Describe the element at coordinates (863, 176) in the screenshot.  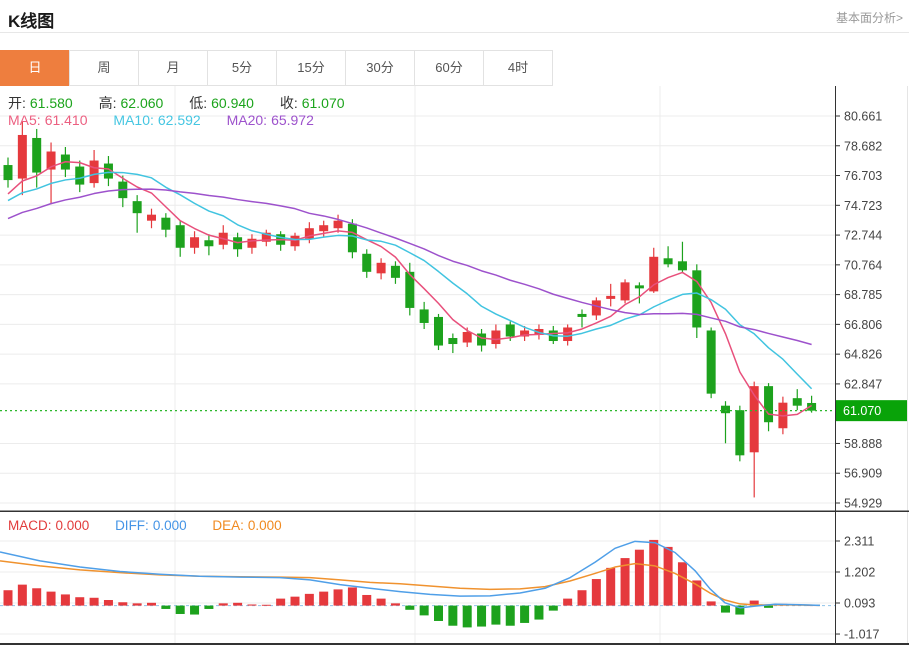
I see `svg-text: 76.703` at that location.